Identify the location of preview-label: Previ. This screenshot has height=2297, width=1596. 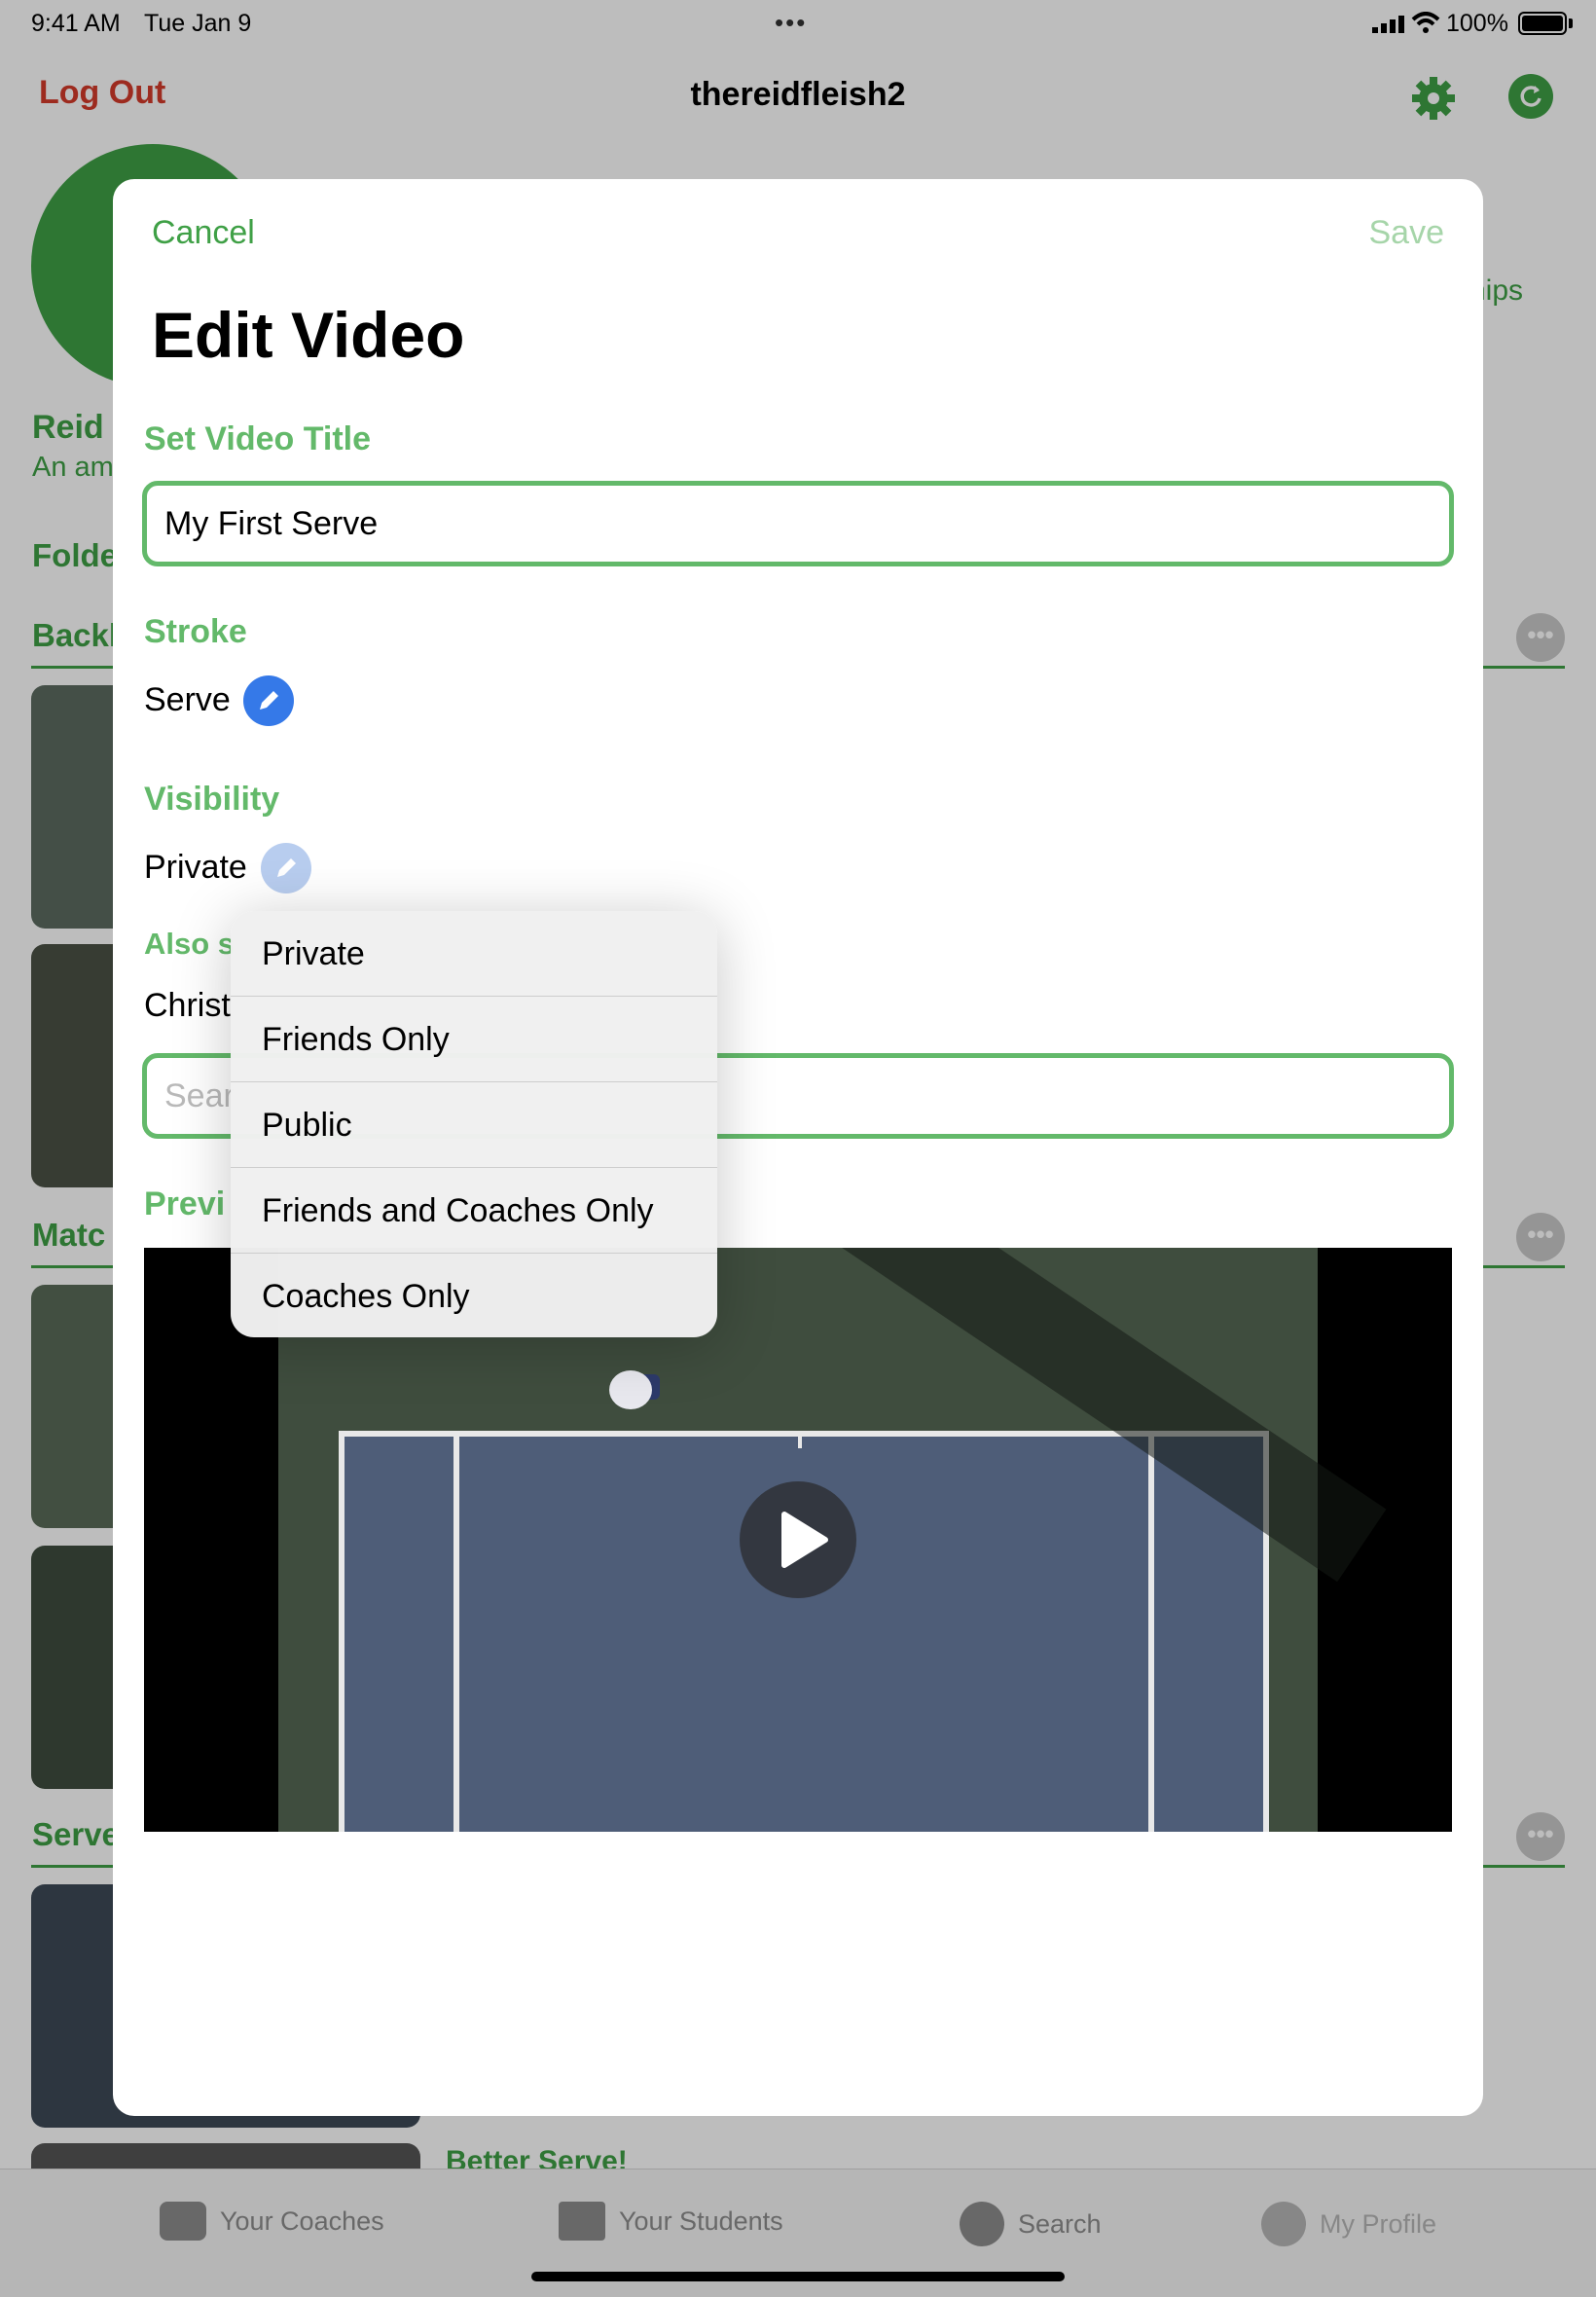
(185, 1203).